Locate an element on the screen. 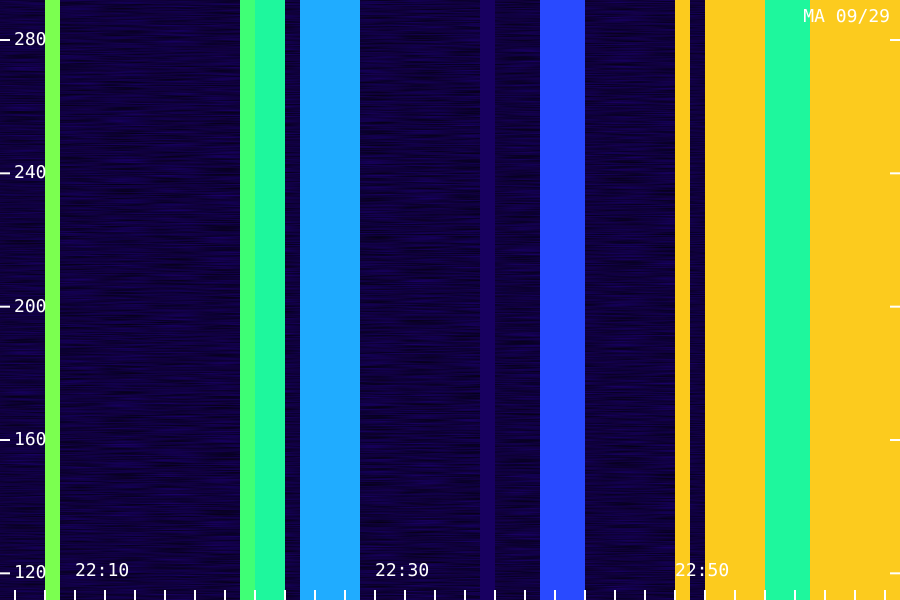  y-tick-label: 120 is located at coordinates (30, 573).